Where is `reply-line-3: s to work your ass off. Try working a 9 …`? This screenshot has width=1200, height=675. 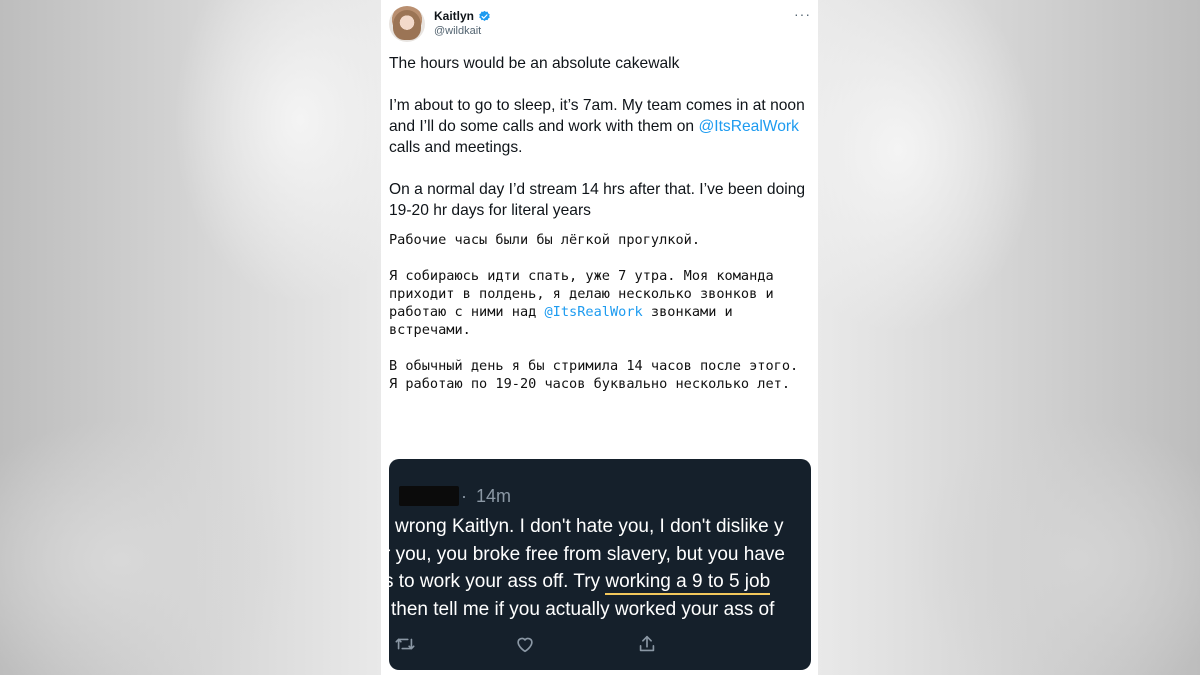
reply-line-3: s to work your ass off. Try working a 9 … is located at coordinates (580, 583).